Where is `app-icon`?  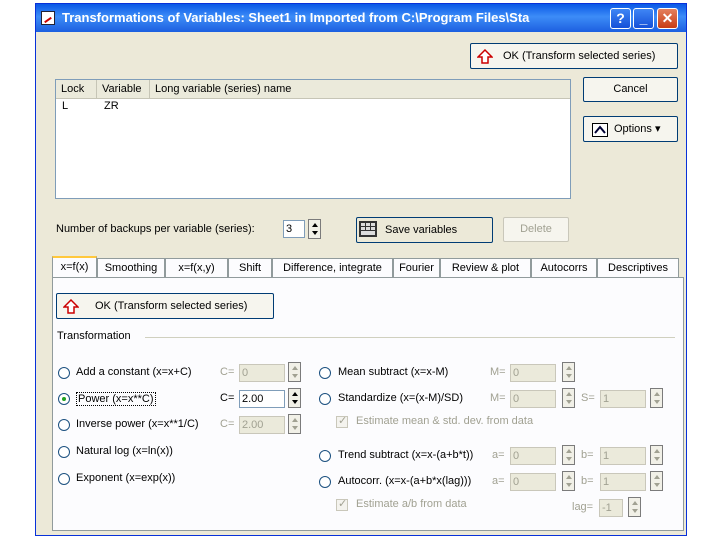
app-icon is located at coordinates (48, 18).